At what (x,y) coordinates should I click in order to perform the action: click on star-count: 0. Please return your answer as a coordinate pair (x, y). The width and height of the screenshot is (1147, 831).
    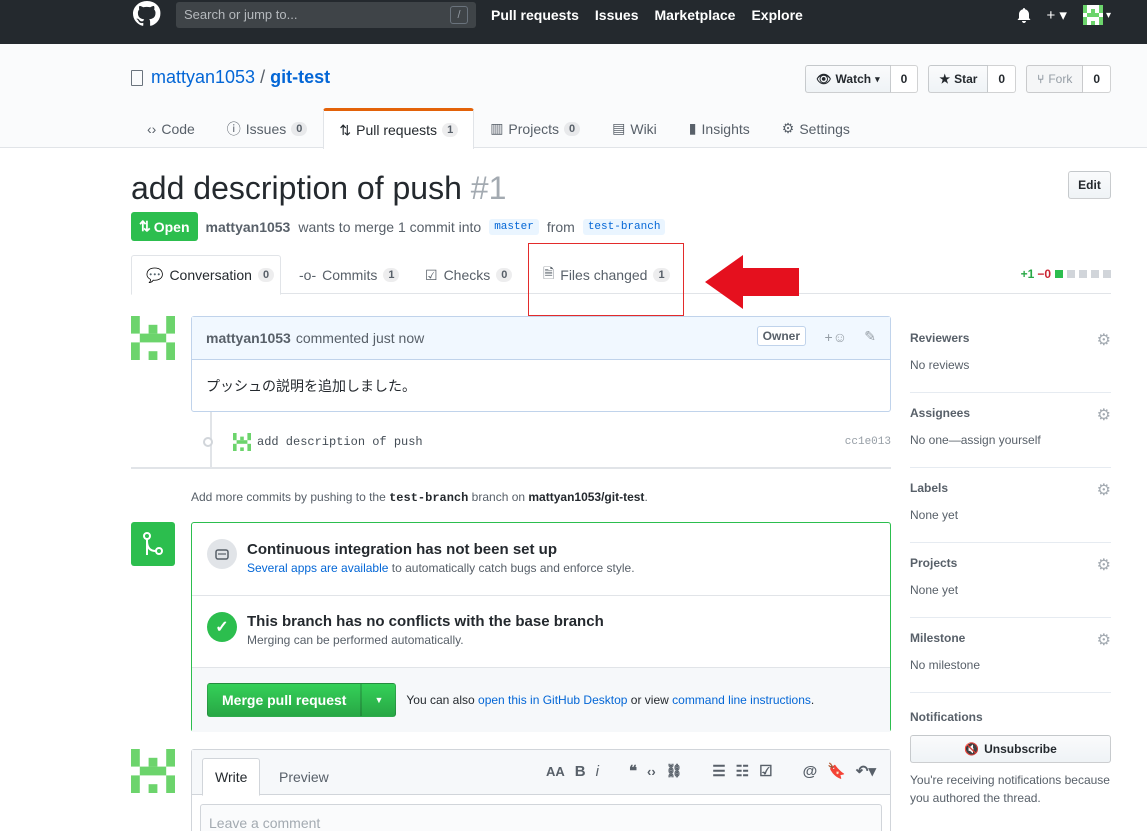
    Looking at the image, I should click on (1002, 79).